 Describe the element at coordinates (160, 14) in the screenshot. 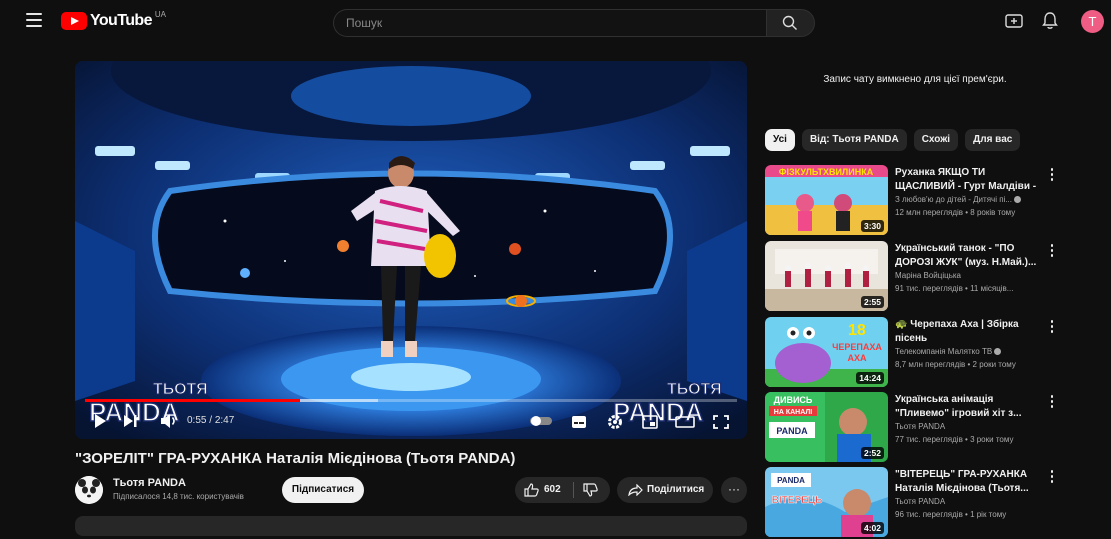

I see `logo-region: UA` at that location.